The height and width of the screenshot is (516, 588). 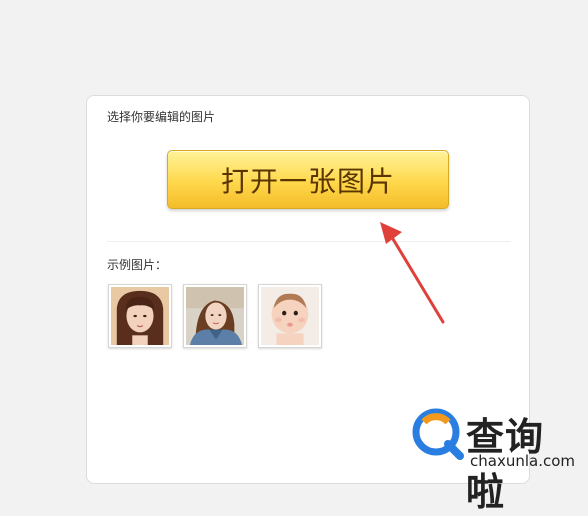 What do you see at coordinates (308, 179) in the screenshot?
I see `open-image-button: 打开一张图片` at bounding box center [308, 179].